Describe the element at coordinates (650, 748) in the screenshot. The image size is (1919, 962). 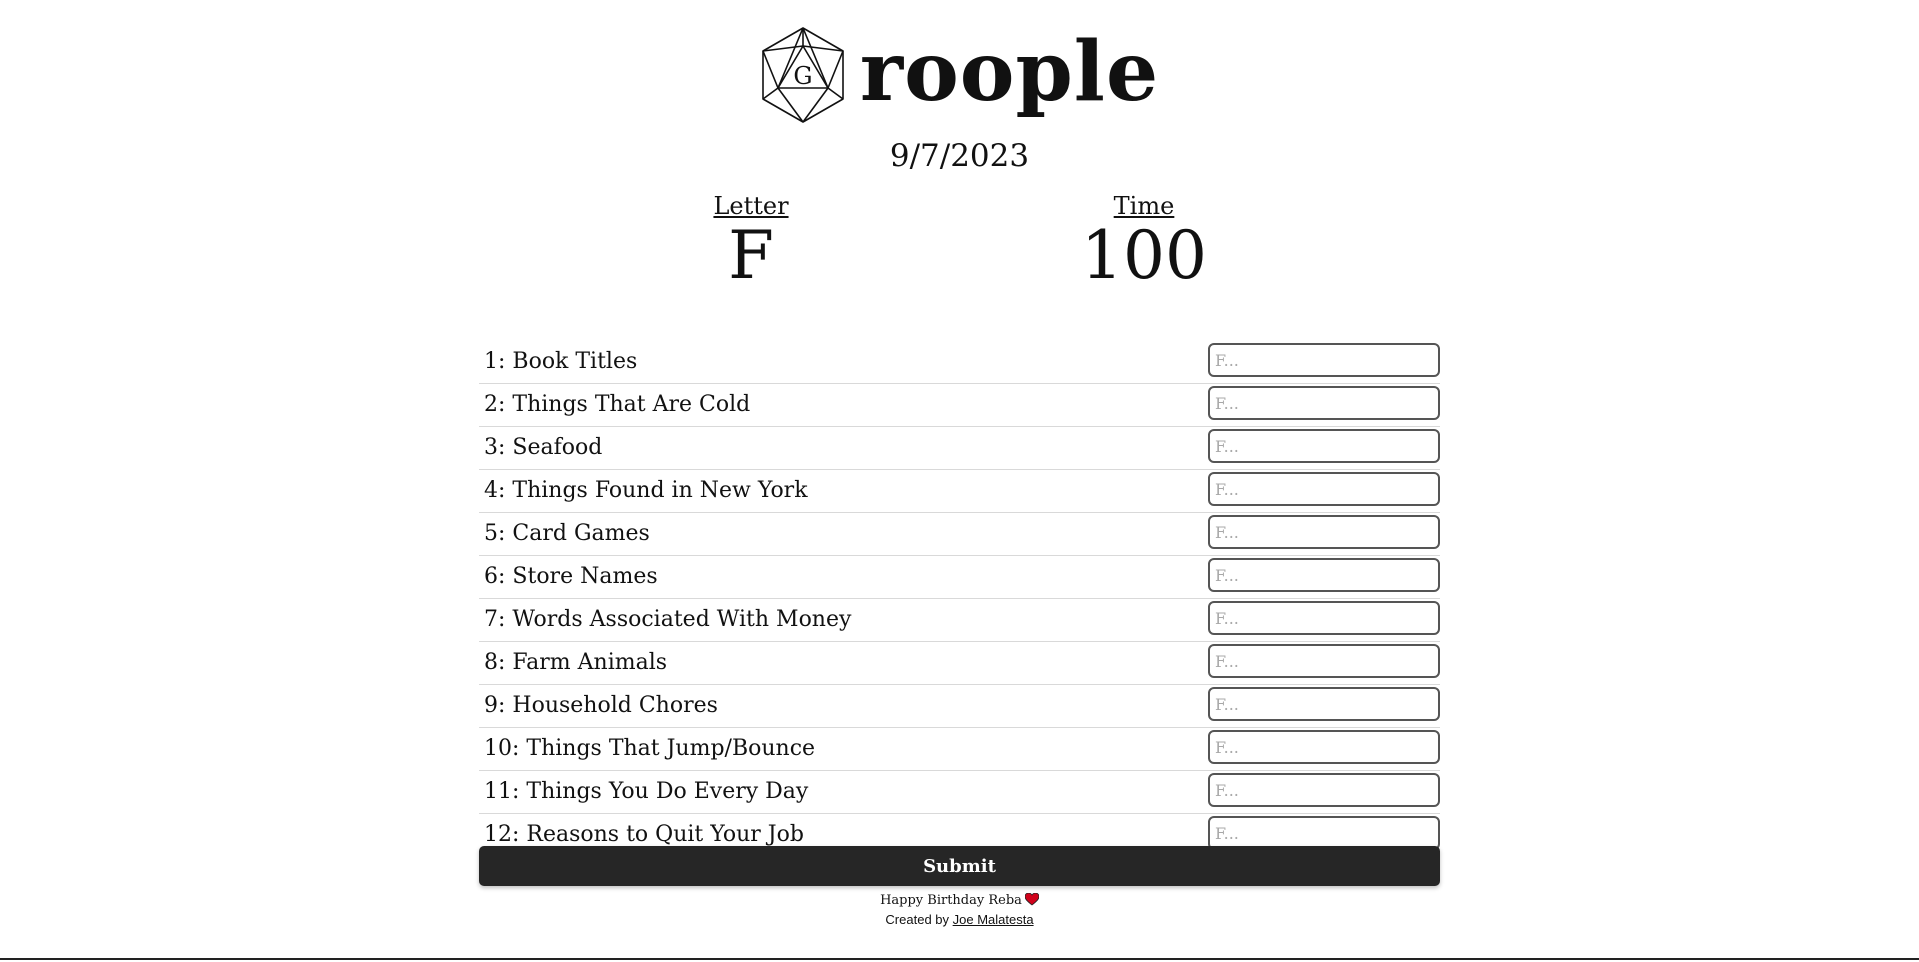
I see `category-label: 10: Things That Jump/Bounce` at that location.